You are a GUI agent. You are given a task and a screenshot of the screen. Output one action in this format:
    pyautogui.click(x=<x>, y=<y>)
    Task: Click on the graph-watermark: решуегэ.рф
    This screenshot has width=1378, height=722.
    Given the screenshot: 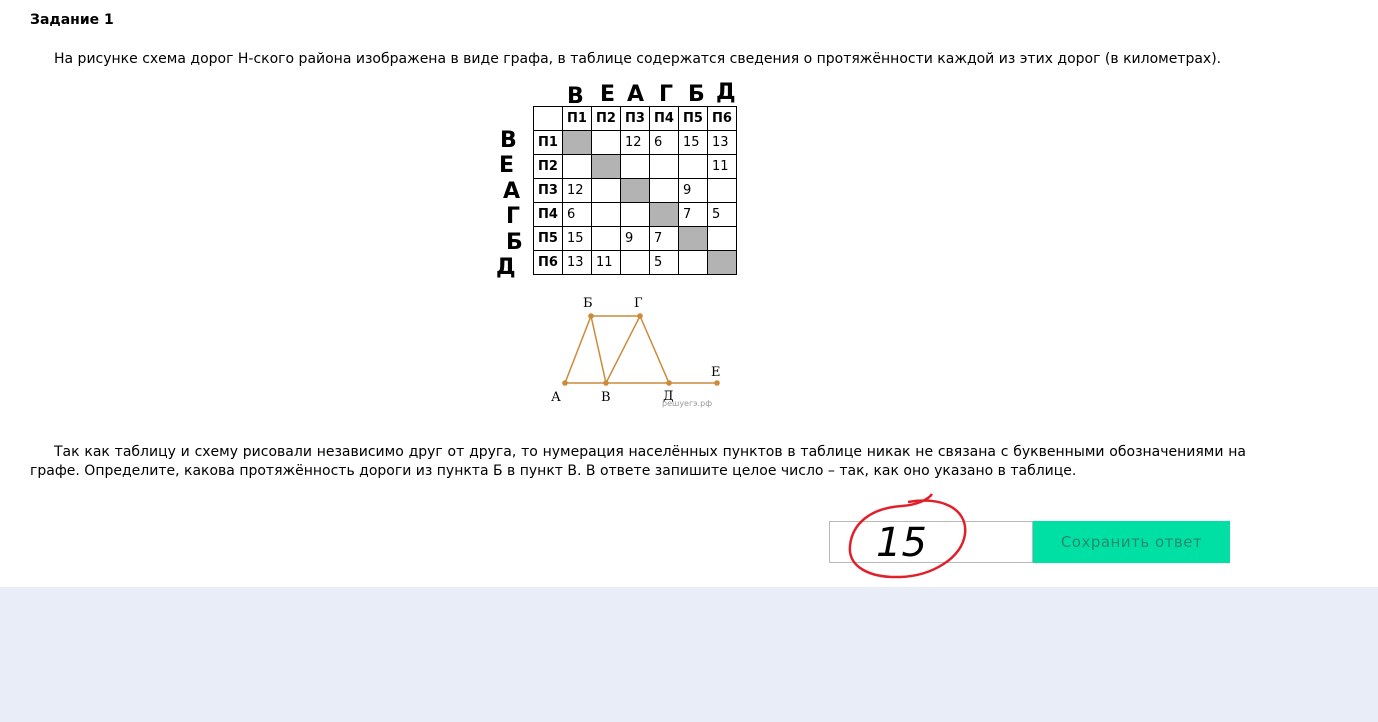 What is the action you would take?
    pyautogui.click(x=687, y=403)
    